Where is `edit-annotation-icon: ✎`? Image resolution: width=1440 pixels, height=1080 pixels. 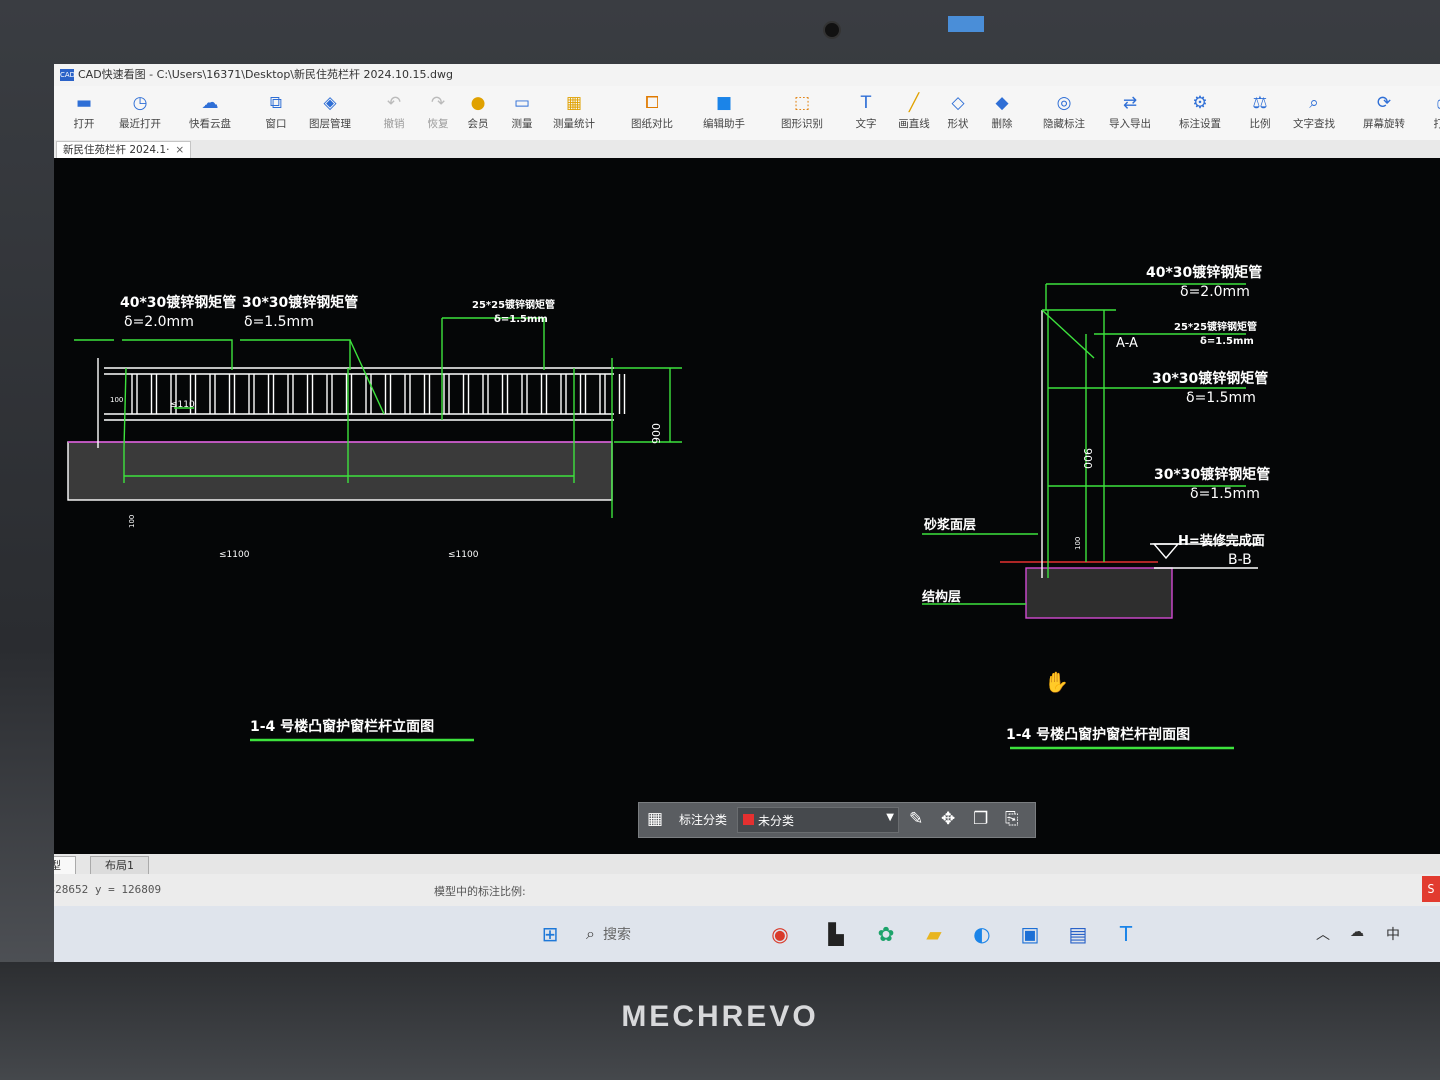 edit-annotation-icon: ✎ is located at coordinates (916, 819).